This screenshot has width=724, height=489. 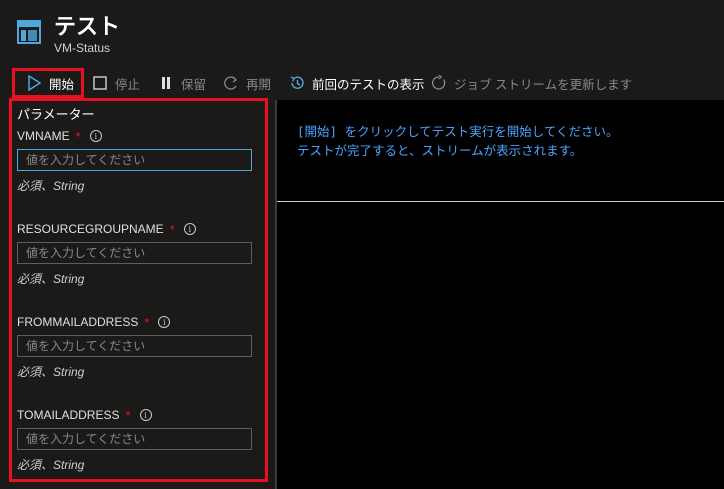 What do you see at coordinates (368, 84) in the screenshot?
I see `previous-tests-label: 前回のテストの表示` at bounding box center [368, 84].